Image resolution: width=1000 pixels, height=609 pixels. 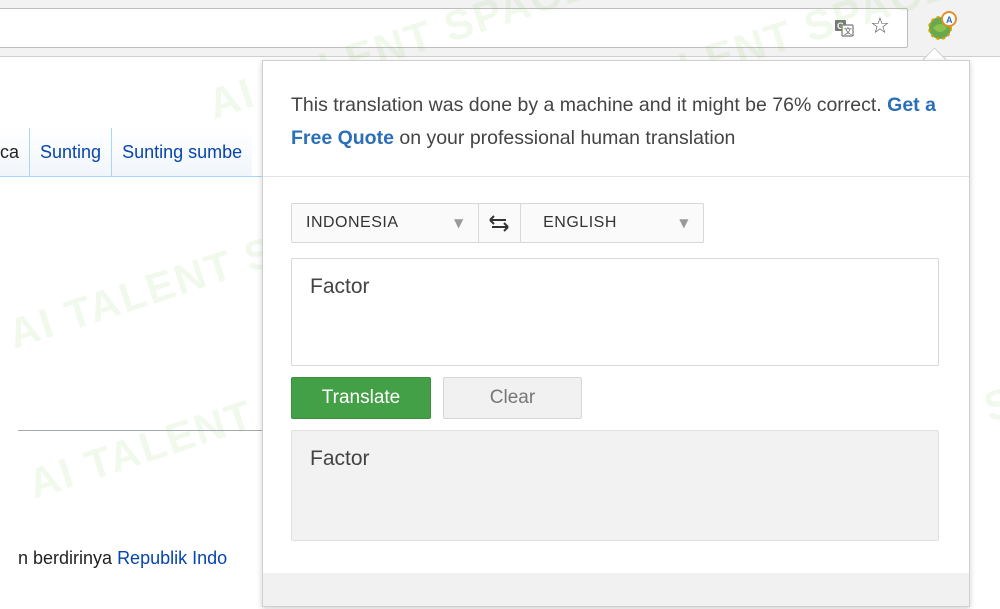 I want to click on swap-arrows-icon, so click(x=499, y=223).